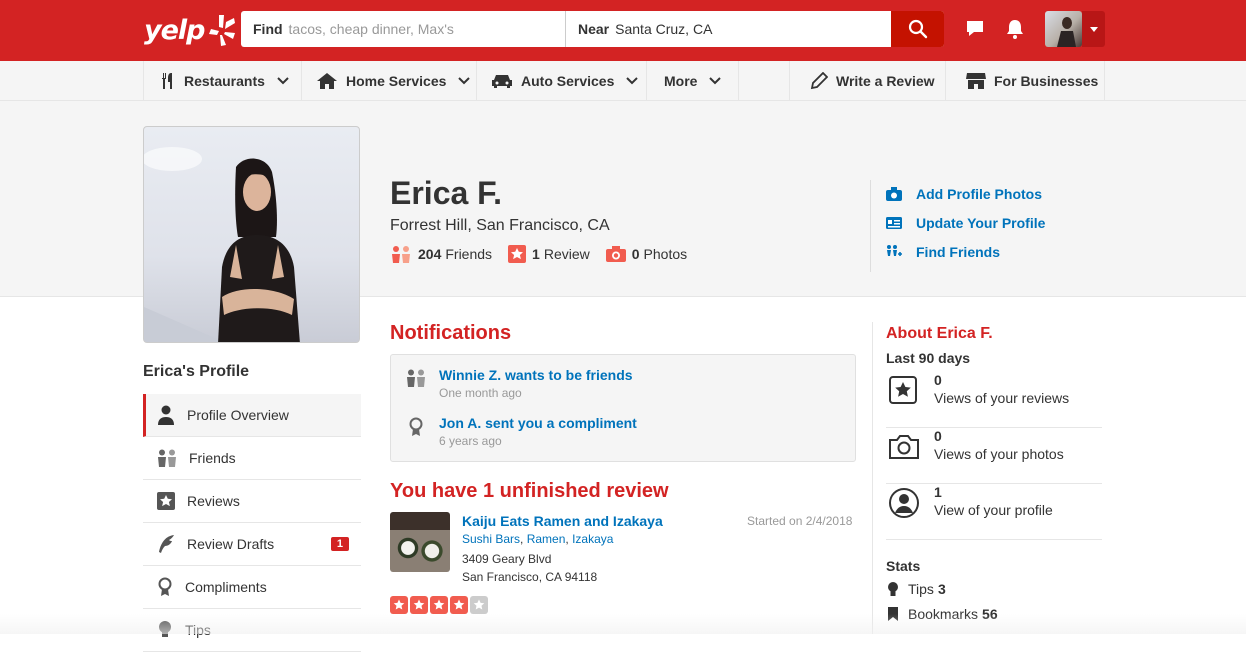  I want to click on notification-text: Winnie Z. wants to be friends, so click(536, 375).